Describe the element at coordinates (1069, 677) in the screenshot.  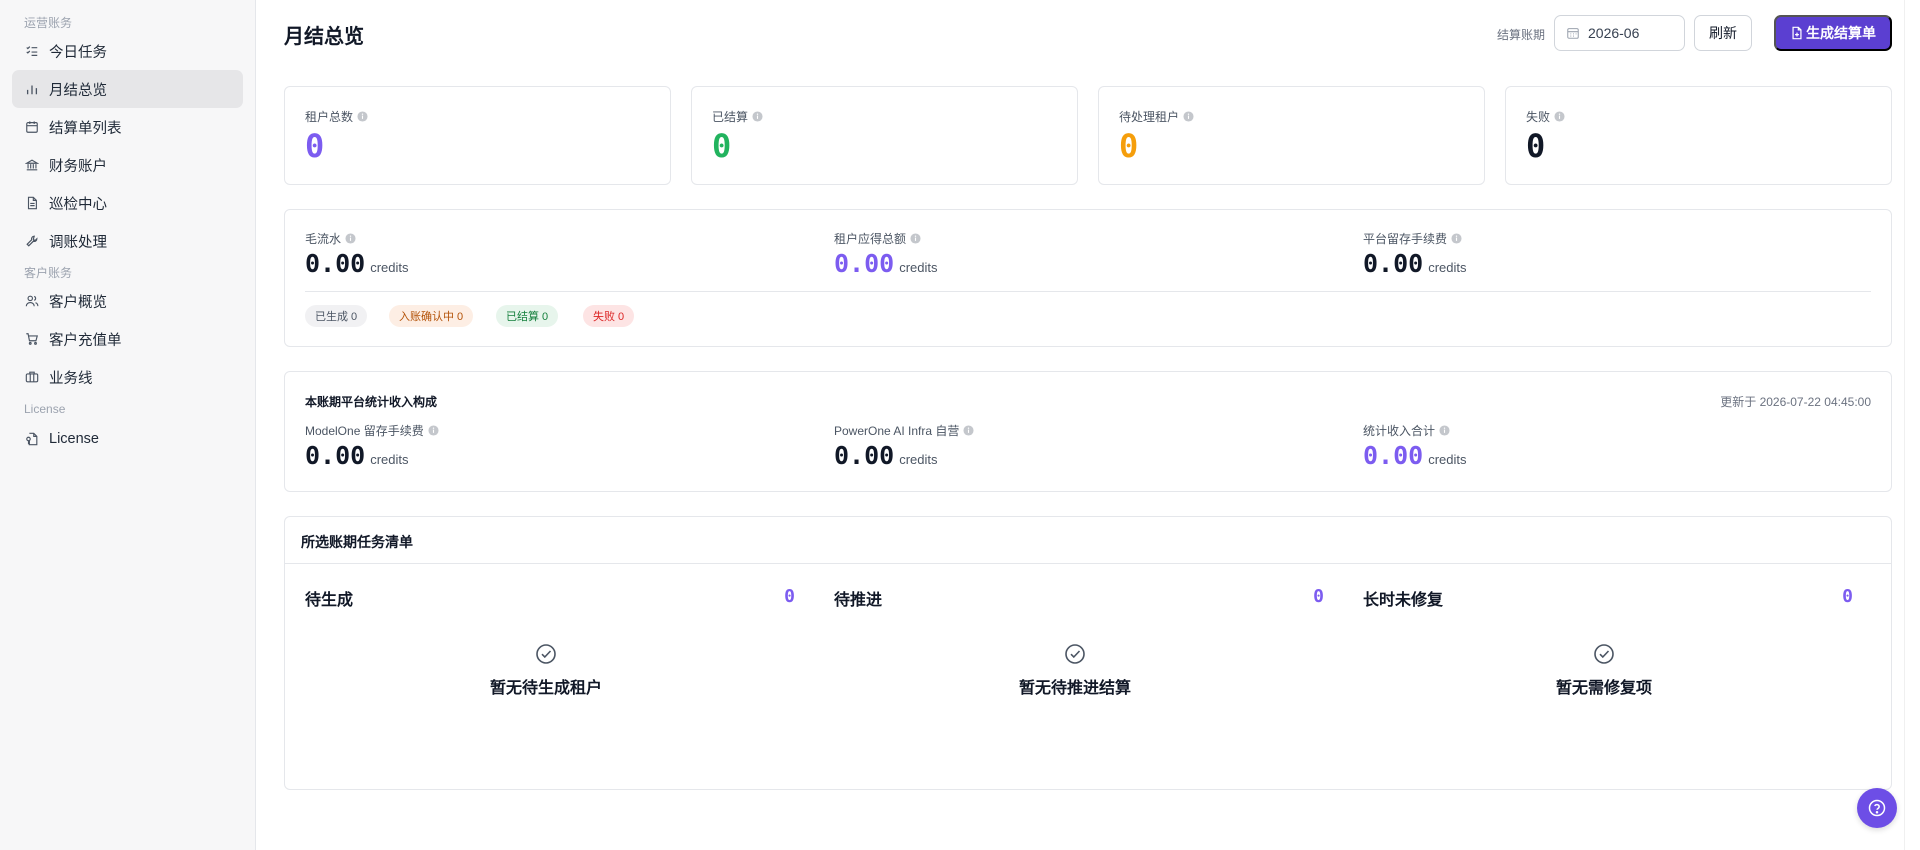
I see `task-column-to-advance: 待推进 0 暂无待推进结算` at that location.